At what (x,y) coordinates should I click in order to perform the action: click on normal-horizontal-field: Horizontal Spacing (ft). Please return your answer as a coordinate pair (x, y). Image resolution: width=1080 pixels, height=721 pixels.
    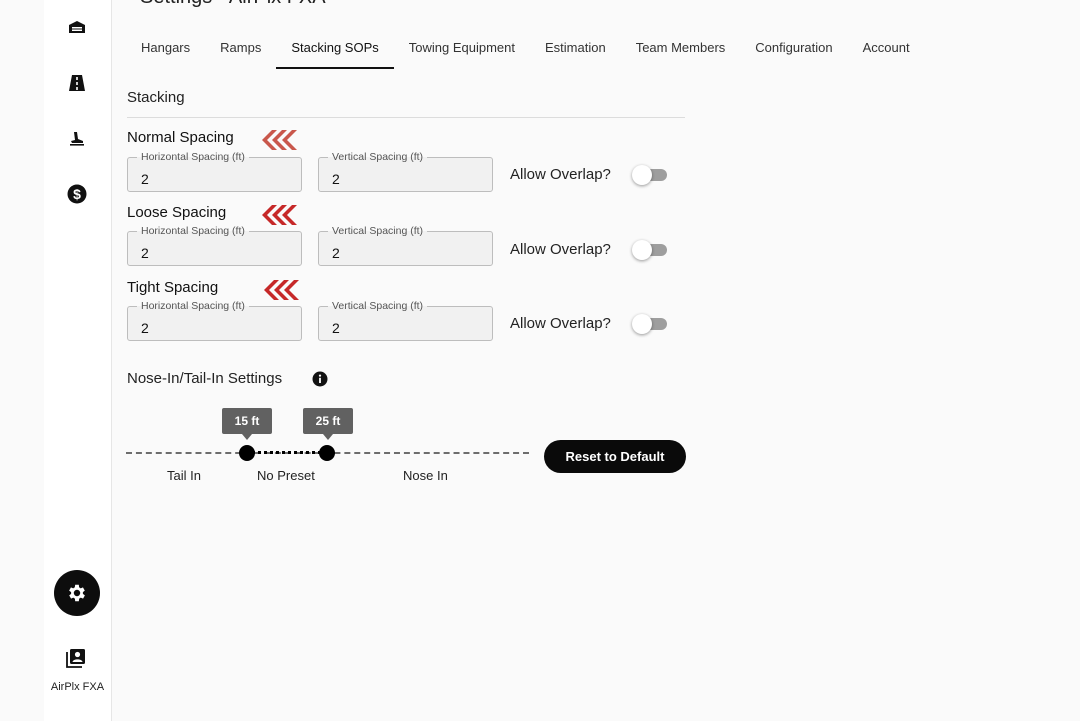
    Looking at the image, I should click on (214, 171).